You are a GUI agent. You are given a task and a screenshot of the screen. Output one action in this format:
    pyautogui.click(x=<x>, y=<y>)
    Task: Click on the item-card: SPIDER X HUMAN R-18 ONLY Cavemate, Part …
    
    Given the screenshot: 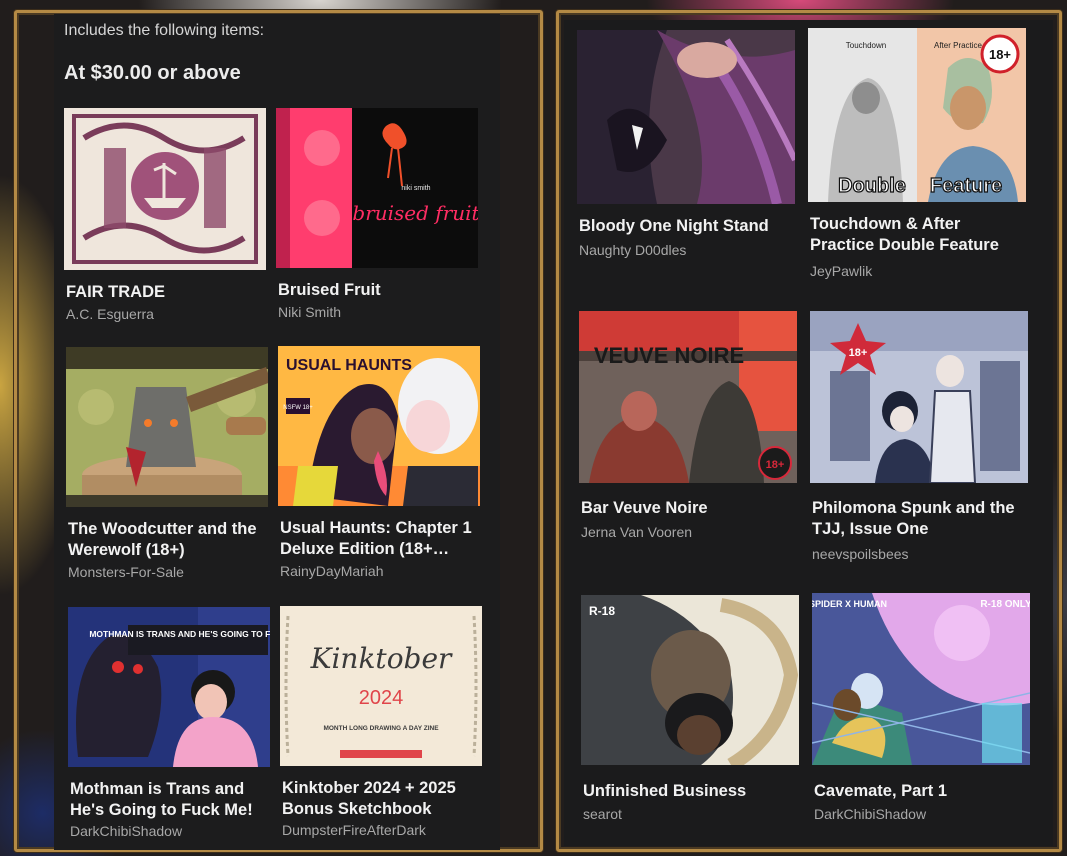 What is the action you would take?
    pyautogui.click(x=922, y=713)
    